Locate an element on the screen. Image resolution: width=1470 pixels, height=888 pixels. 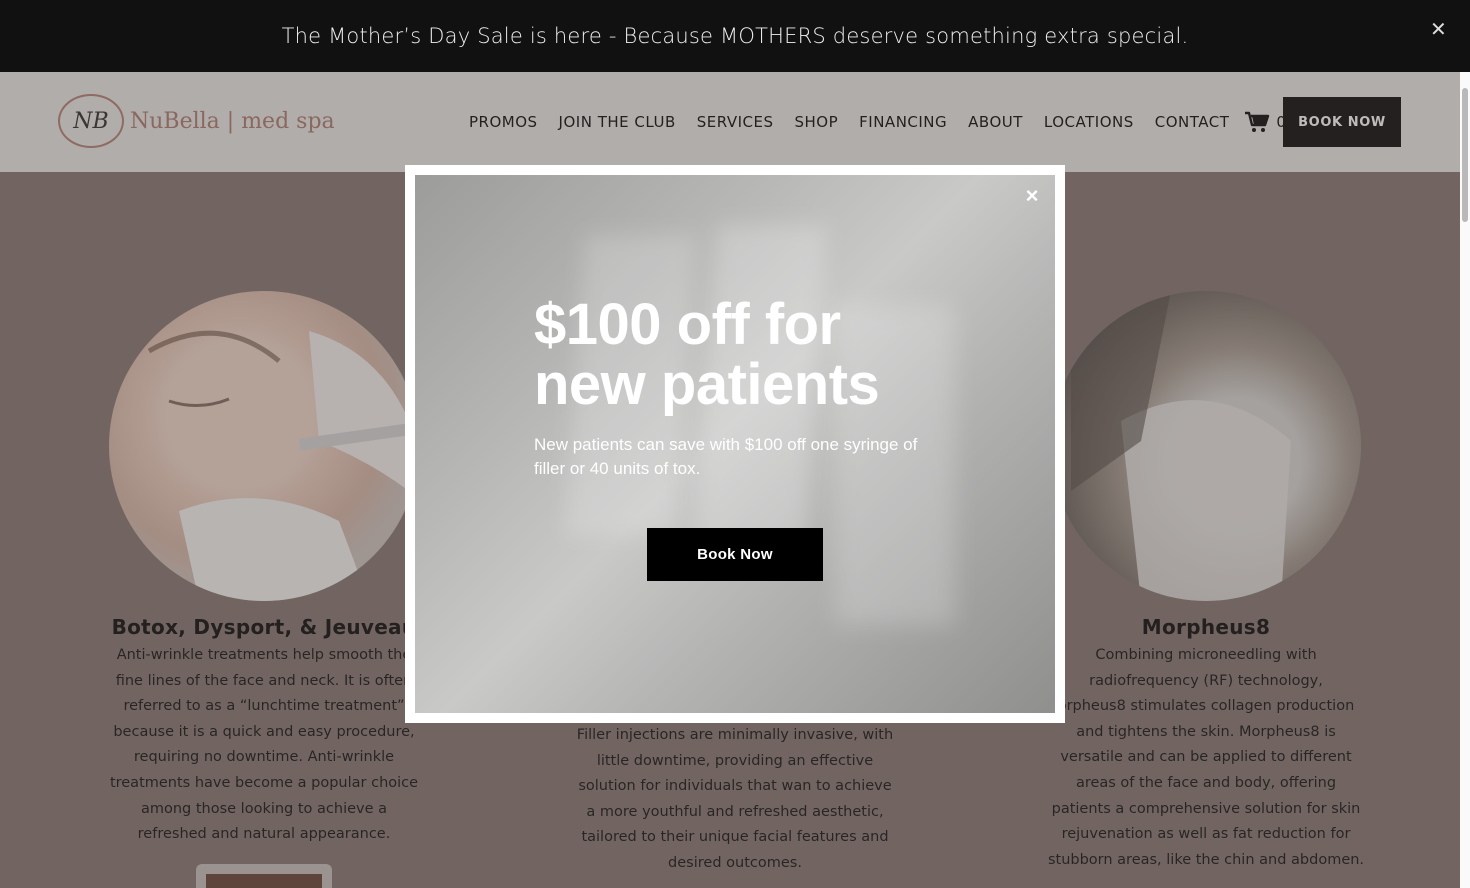
book-now-button: BOOK NOW is located at coordinates (1342, 122).